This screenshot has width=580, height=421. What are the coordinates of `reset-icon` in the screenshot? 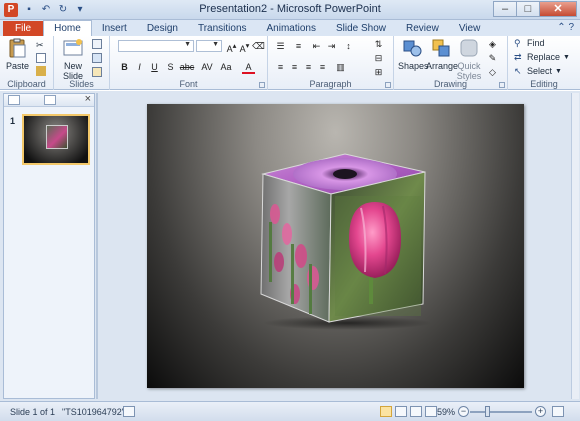 It's located at (97, 58).